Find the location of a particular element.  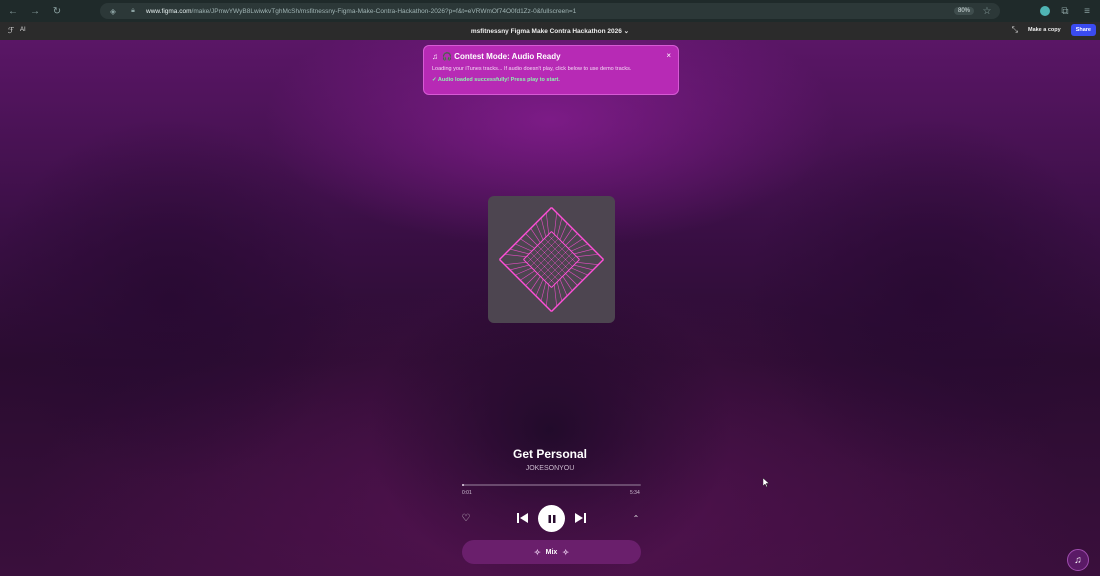

track-title: Get Personal is located at coordinates (550, 454).